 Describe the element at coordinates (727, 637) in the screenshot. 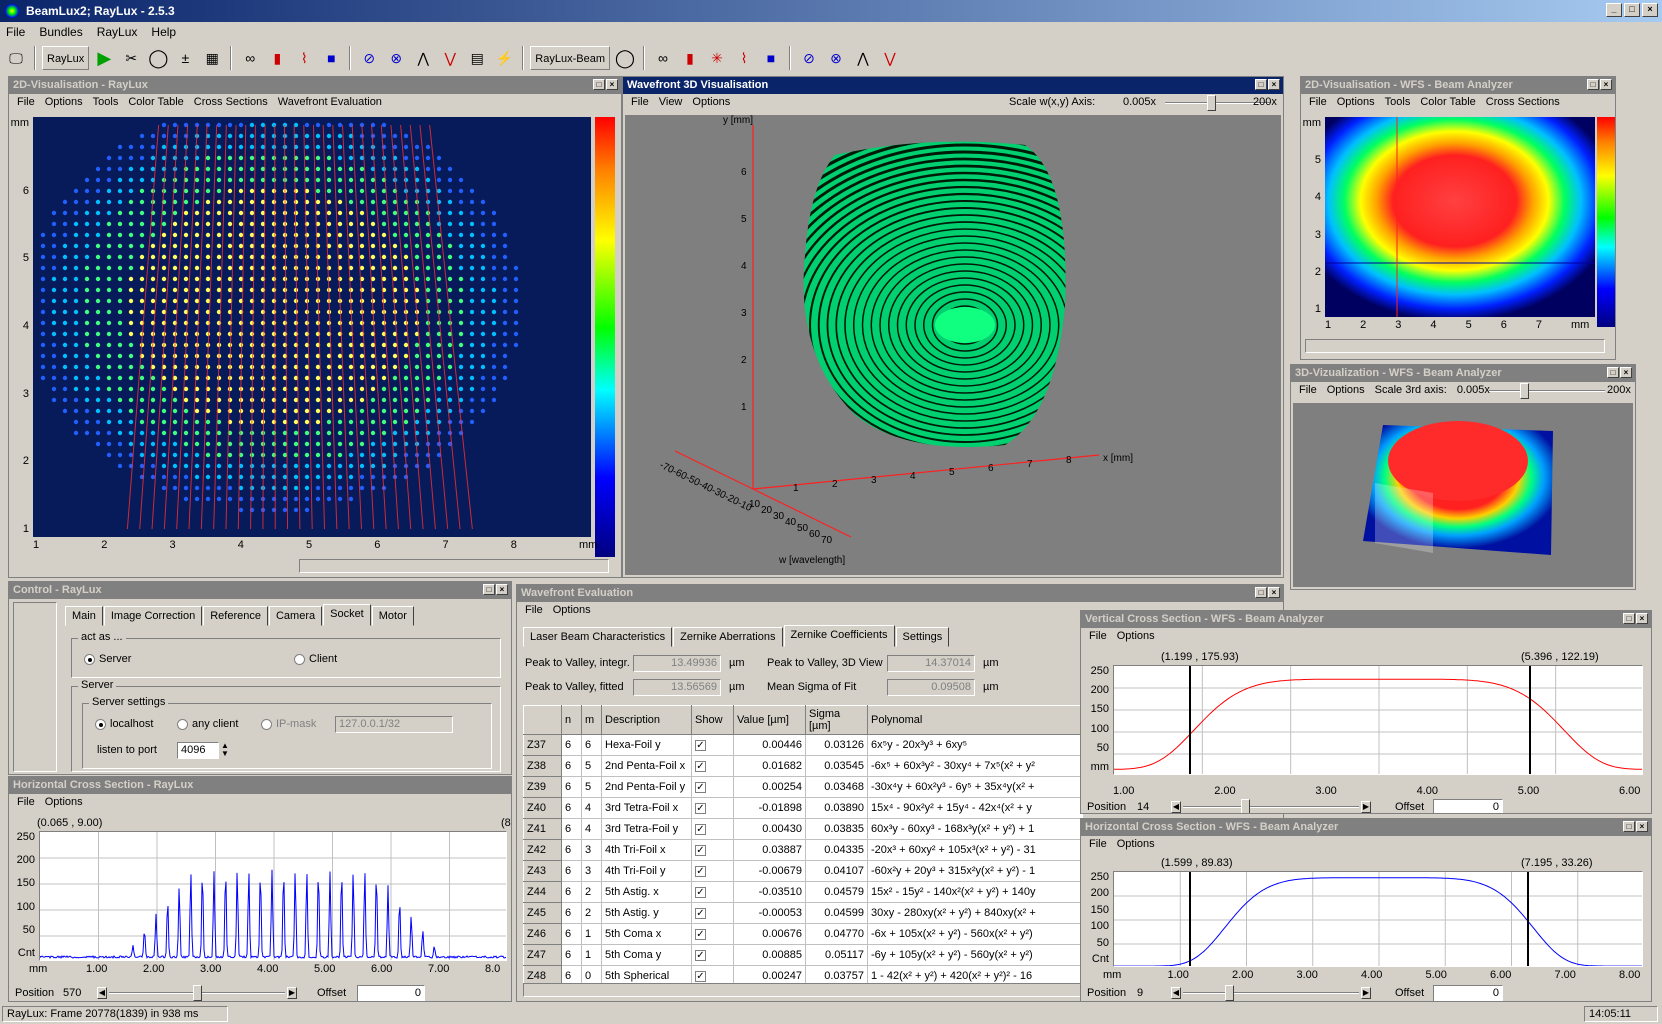

I see `tab-zernike-aberrations: Zernike Aberrations` at that location.